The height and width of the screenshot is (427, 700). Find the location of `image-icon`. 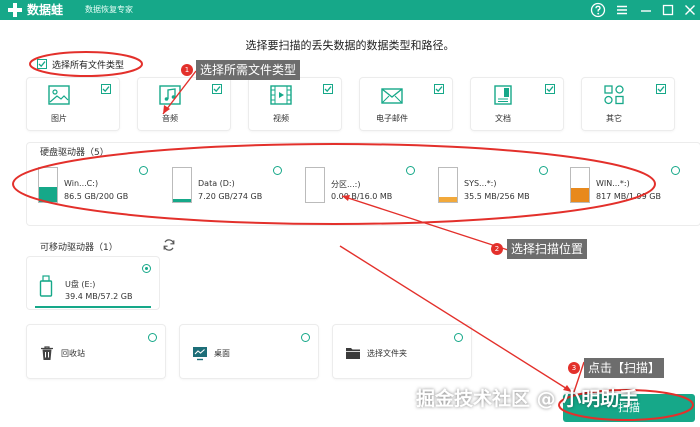

image-icon is located at coordinates (59, 95).